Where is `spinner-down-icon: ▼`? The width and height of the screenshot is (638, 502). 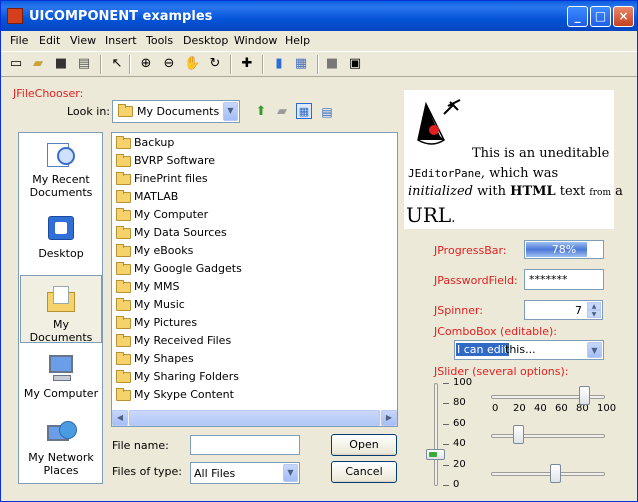 spinner-down-icon: ▼ is located at coordinates (594, 314).